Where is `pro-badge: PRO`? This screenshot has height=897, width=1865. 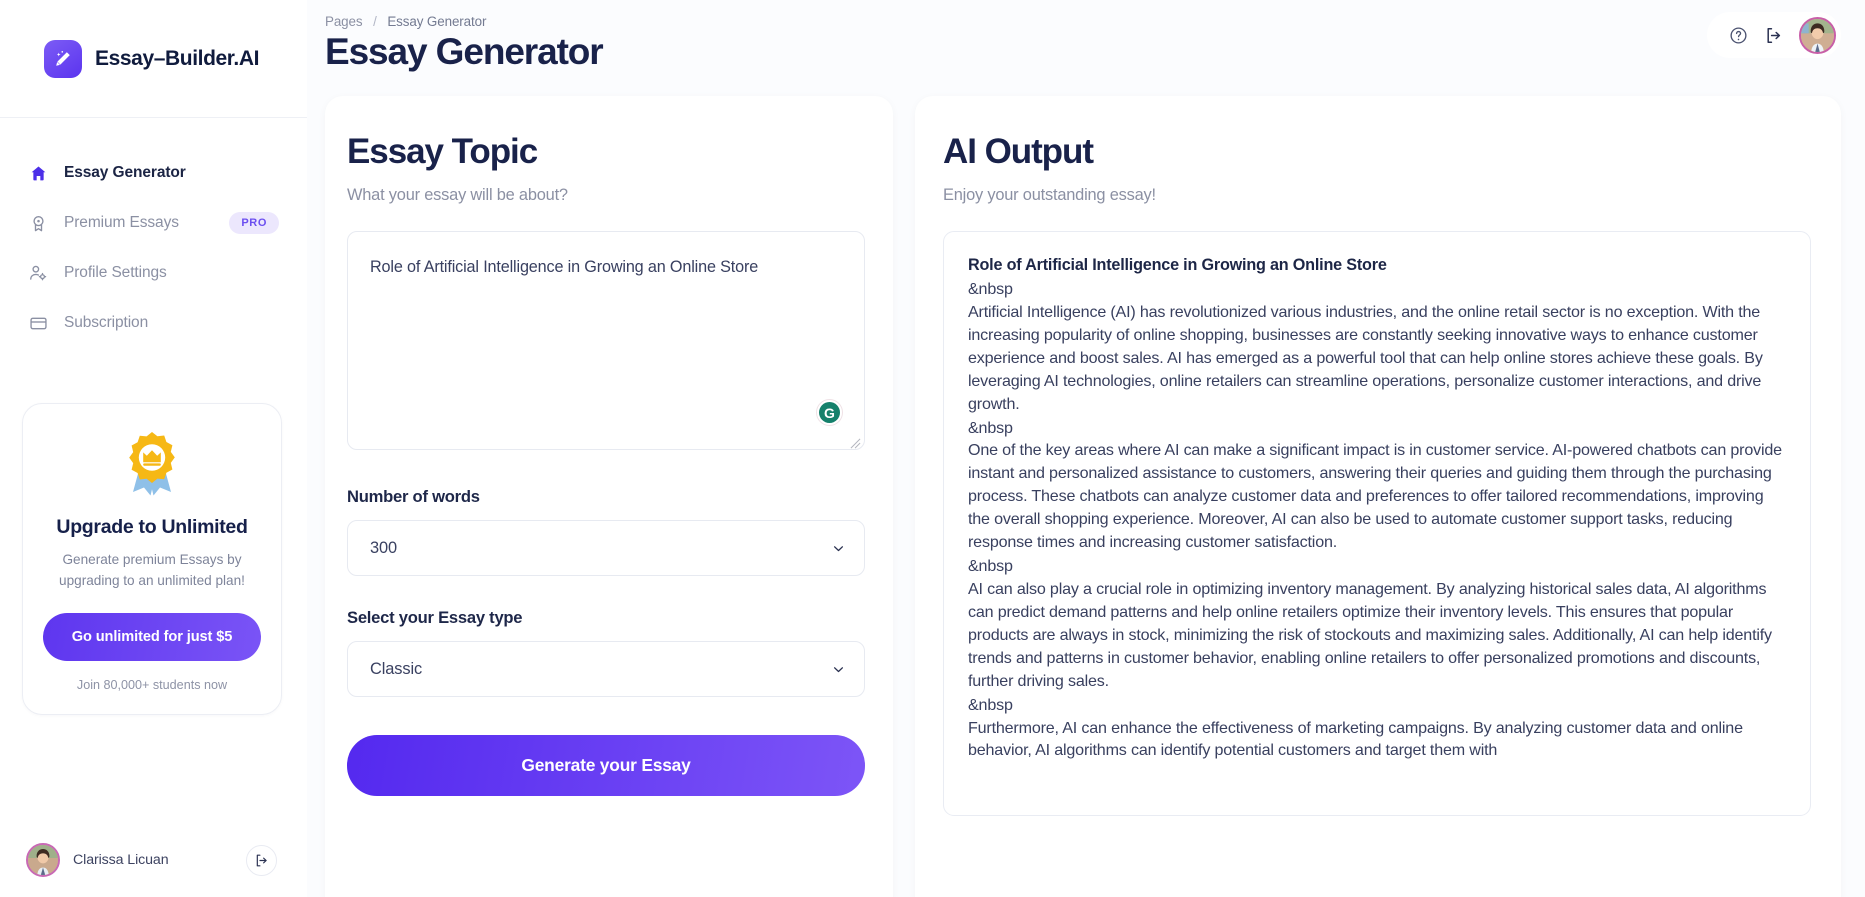
pro-badge: PRO is located at coordinates (254, 223).